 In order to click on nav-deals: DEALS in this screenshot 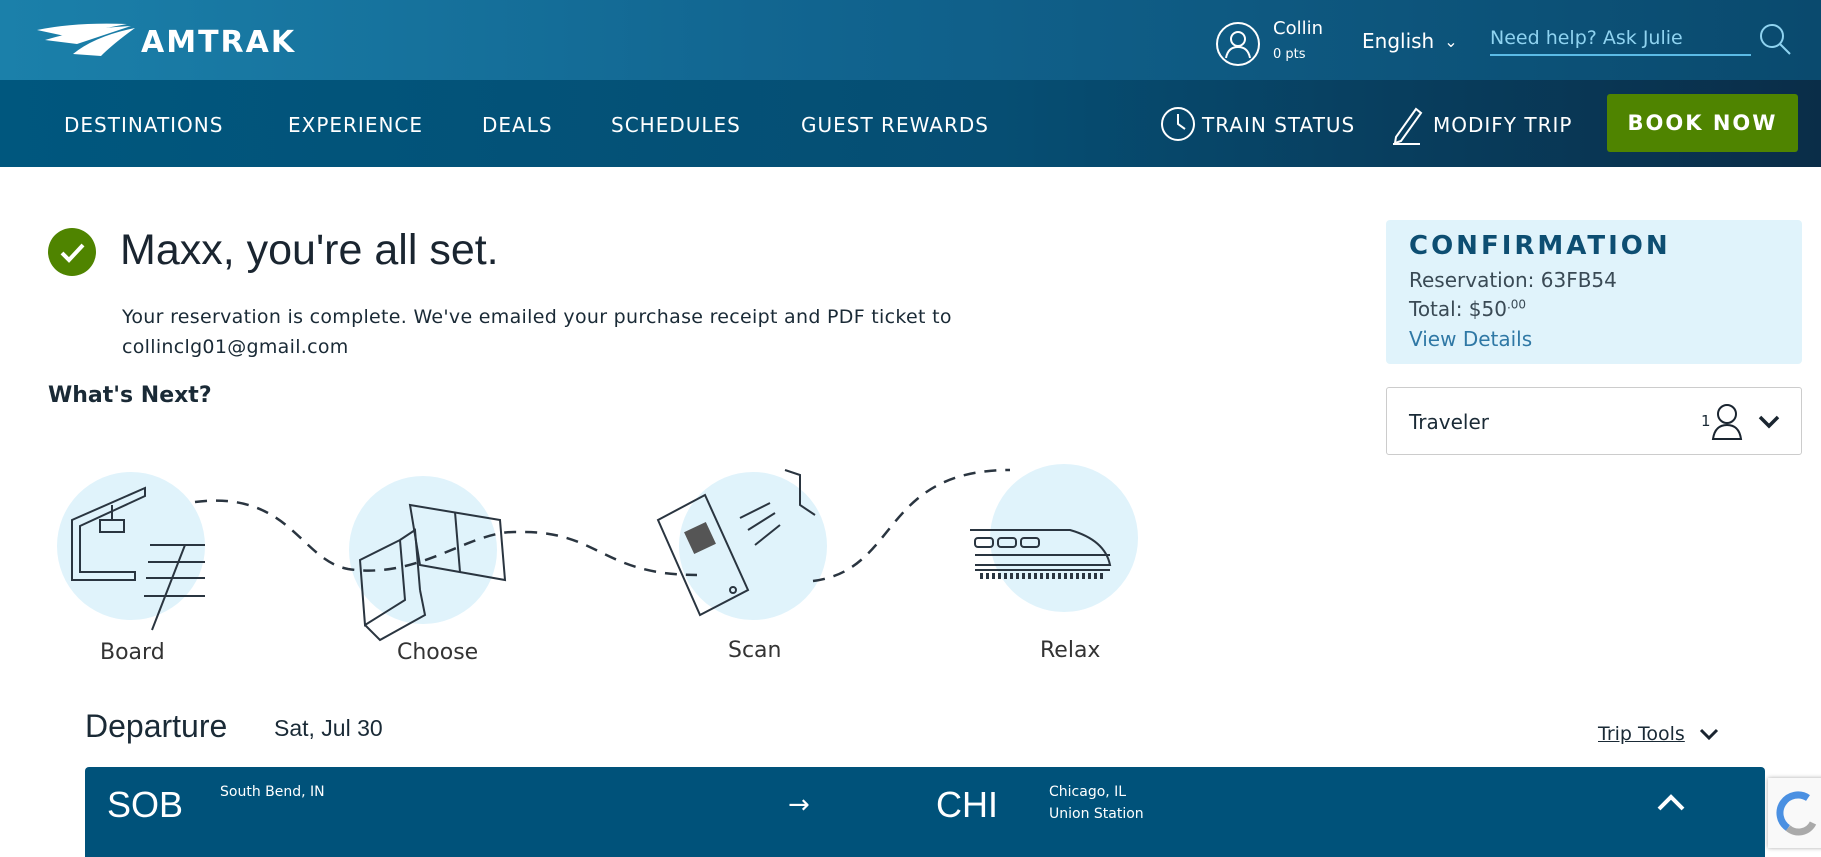, I will do `click(517, 125)`.